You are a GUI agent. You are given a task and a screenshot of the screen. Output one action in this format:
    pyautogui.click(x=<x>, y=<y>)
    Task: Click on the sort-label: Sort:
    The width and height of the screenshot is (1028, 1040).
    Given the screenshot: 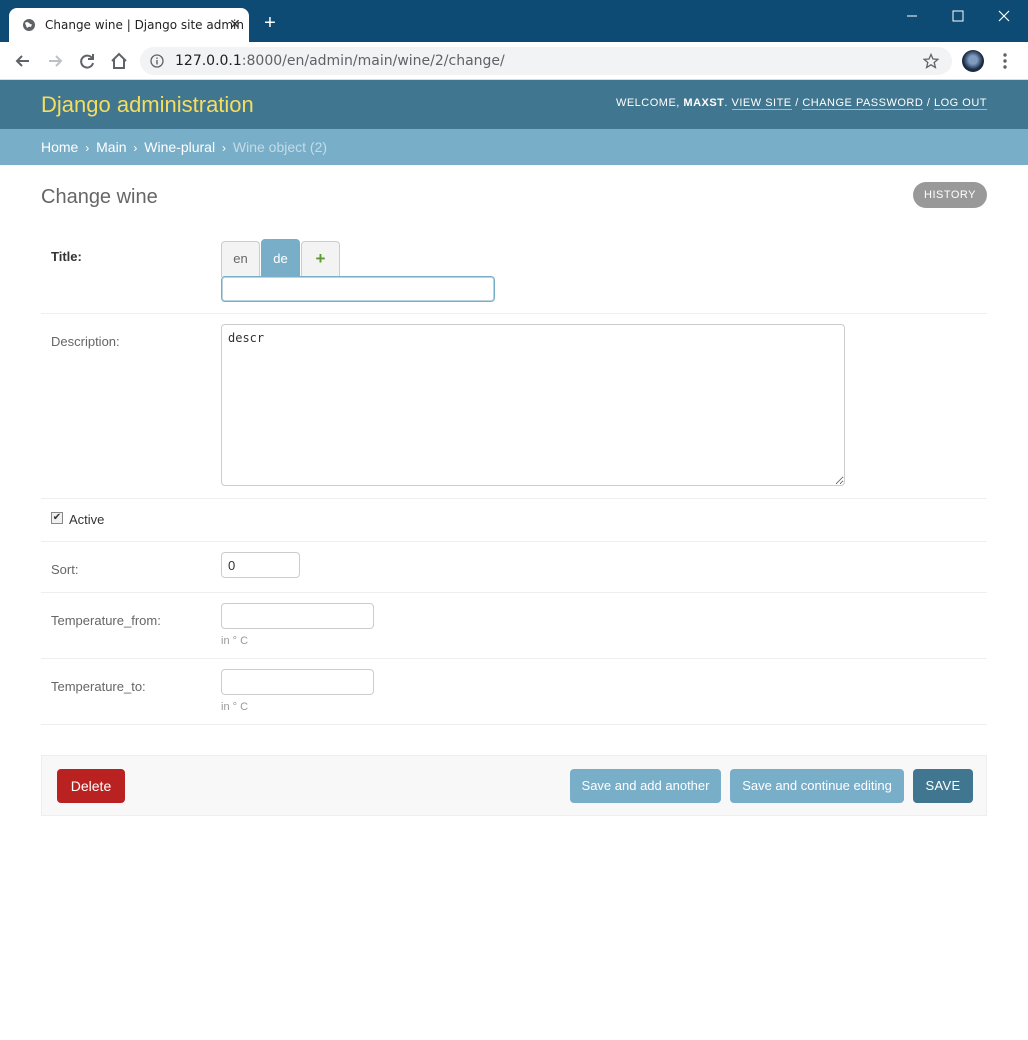 What is the action you would take?
    pyautogui.click(x=65, y=569)
    